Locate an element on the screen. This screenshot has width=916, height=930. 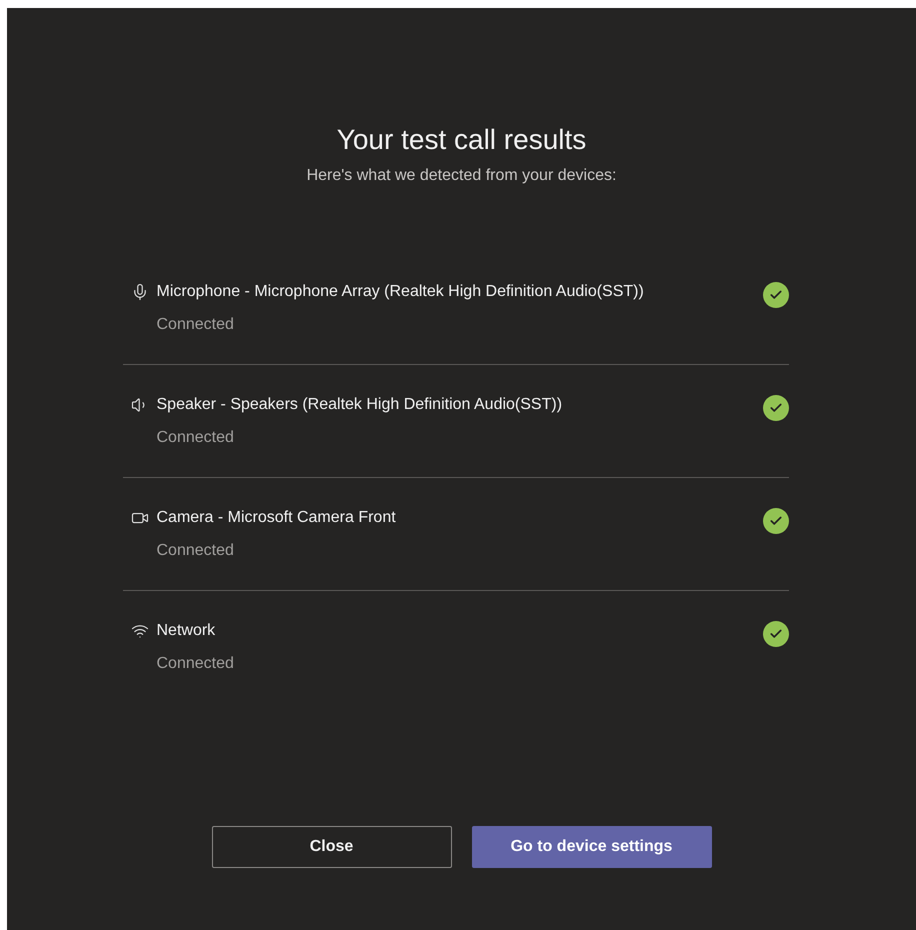
close-button: Close is located at coordinates (332, 847).